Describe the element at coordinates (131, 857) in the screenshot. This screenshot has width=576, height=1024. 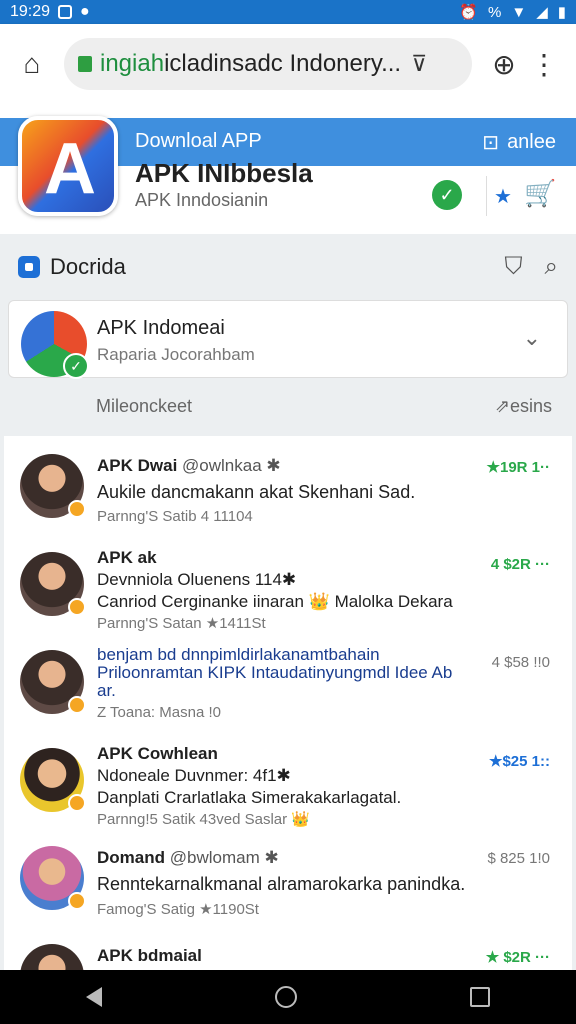
I see `item-title: Domand` at that location.